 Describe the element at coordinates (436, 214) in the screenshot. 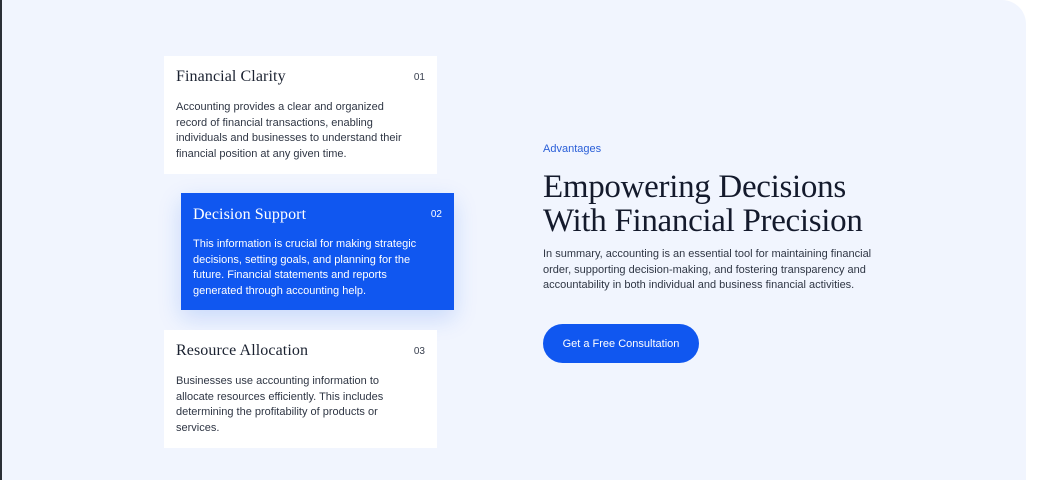

I see `card-number: 02` at that location.